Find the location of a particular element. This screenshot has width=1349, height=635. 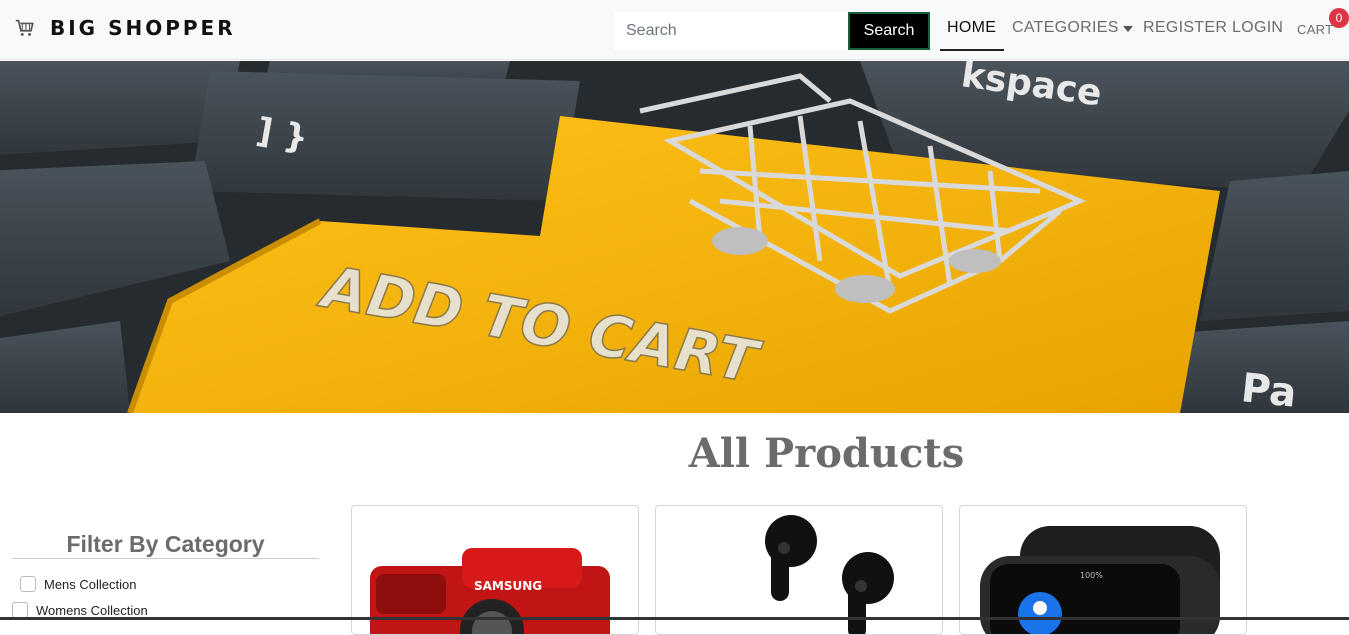

smartwatch-image: 100% is located at coordinates (1100, 580).